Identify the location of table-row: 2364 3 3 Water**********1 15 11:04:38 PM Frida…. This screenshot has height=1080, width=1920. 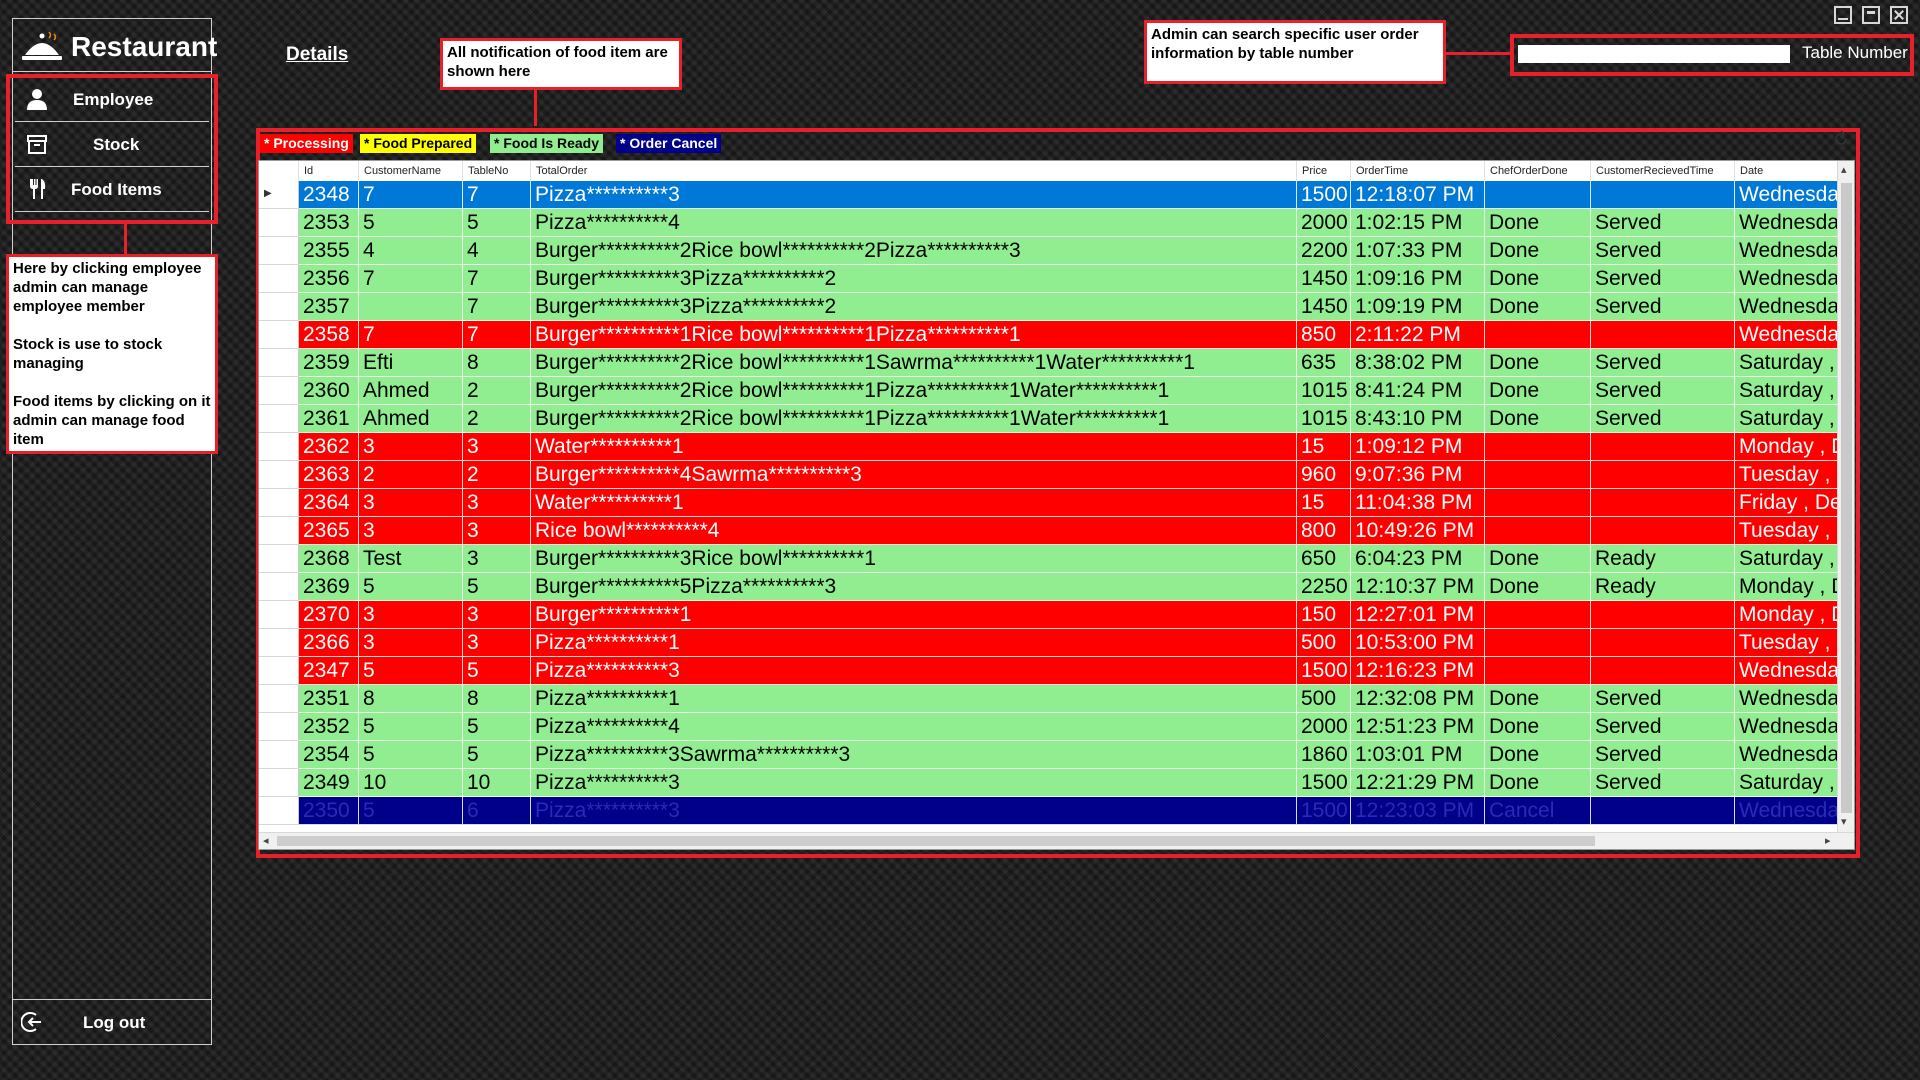
(1056, 503).